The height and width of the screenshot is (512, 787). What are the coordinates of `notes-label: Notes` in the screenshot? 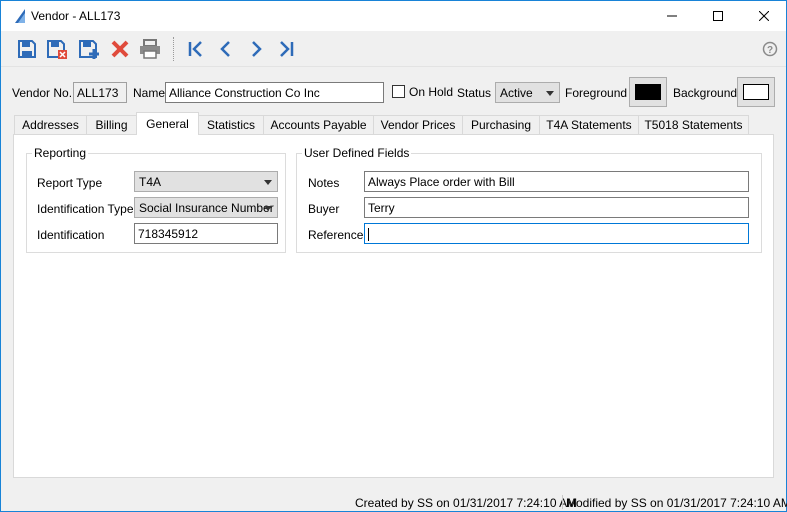 It's located at (324, 183).